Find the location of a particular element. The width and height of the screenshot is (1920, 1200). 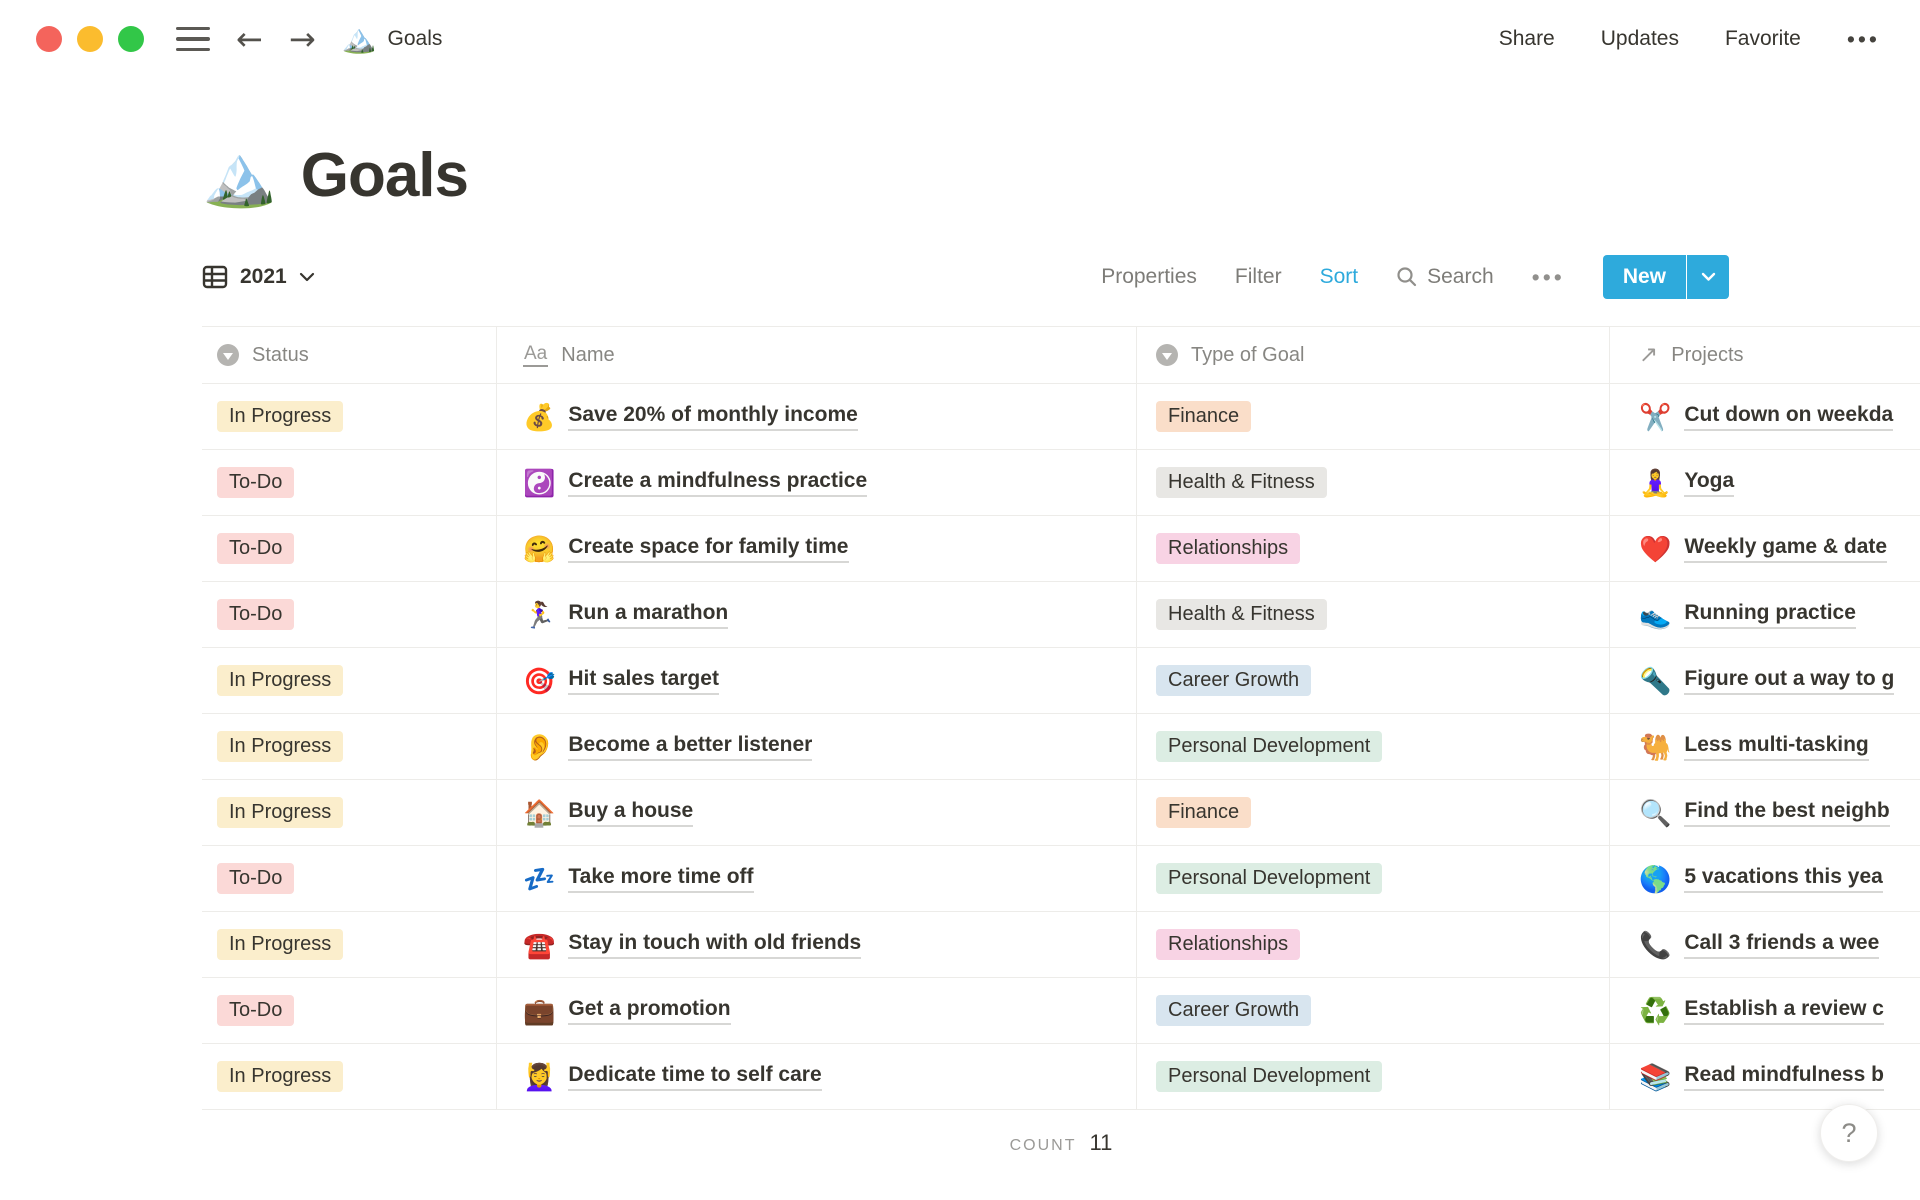

projects-cell: 📞 Call 3 friends a wee is located at coordinates (1765, 944).